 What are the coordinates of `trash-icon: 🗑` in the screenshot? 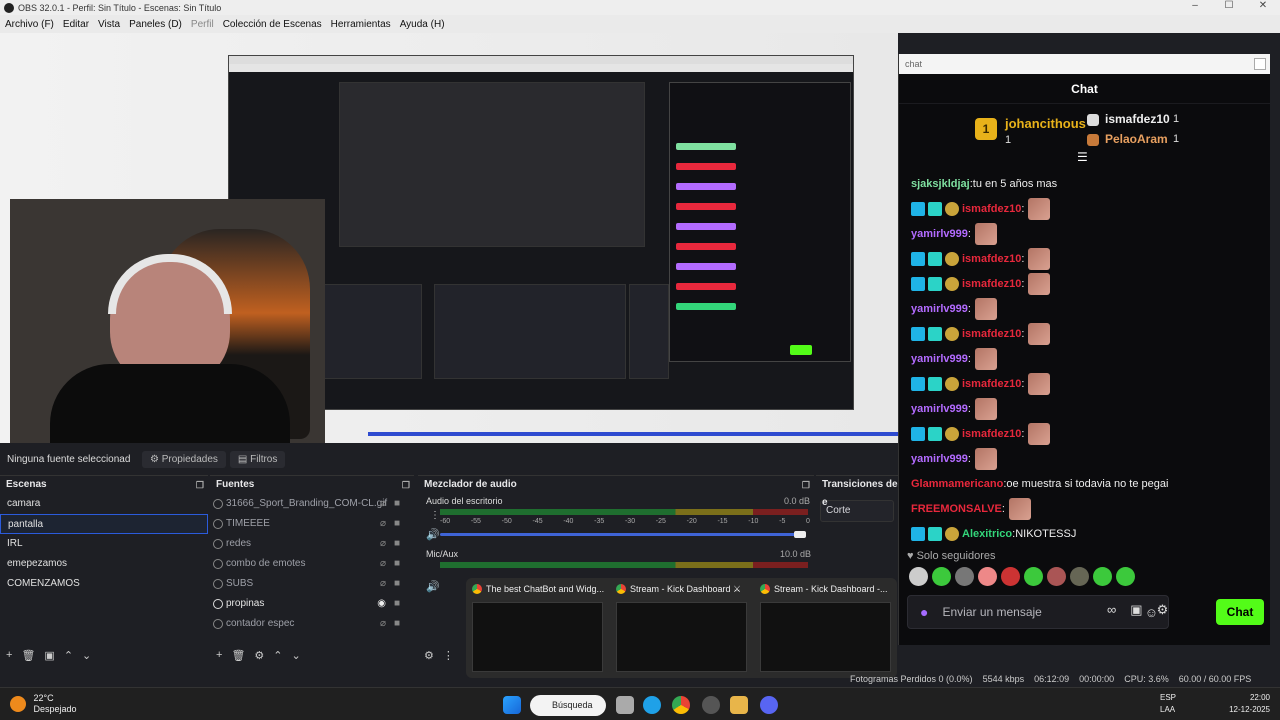 It's located at (28, 655).